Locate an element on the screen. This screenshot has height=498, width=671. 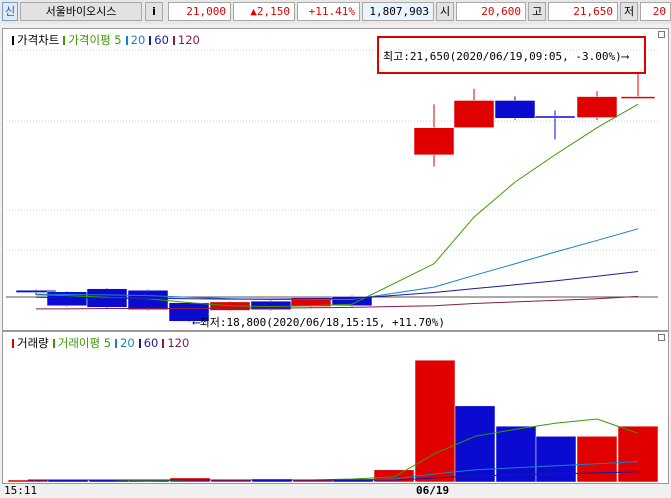
price-legend: 가격차트 가격이평 5 20 60 120 is located at coordinates (104, 40).